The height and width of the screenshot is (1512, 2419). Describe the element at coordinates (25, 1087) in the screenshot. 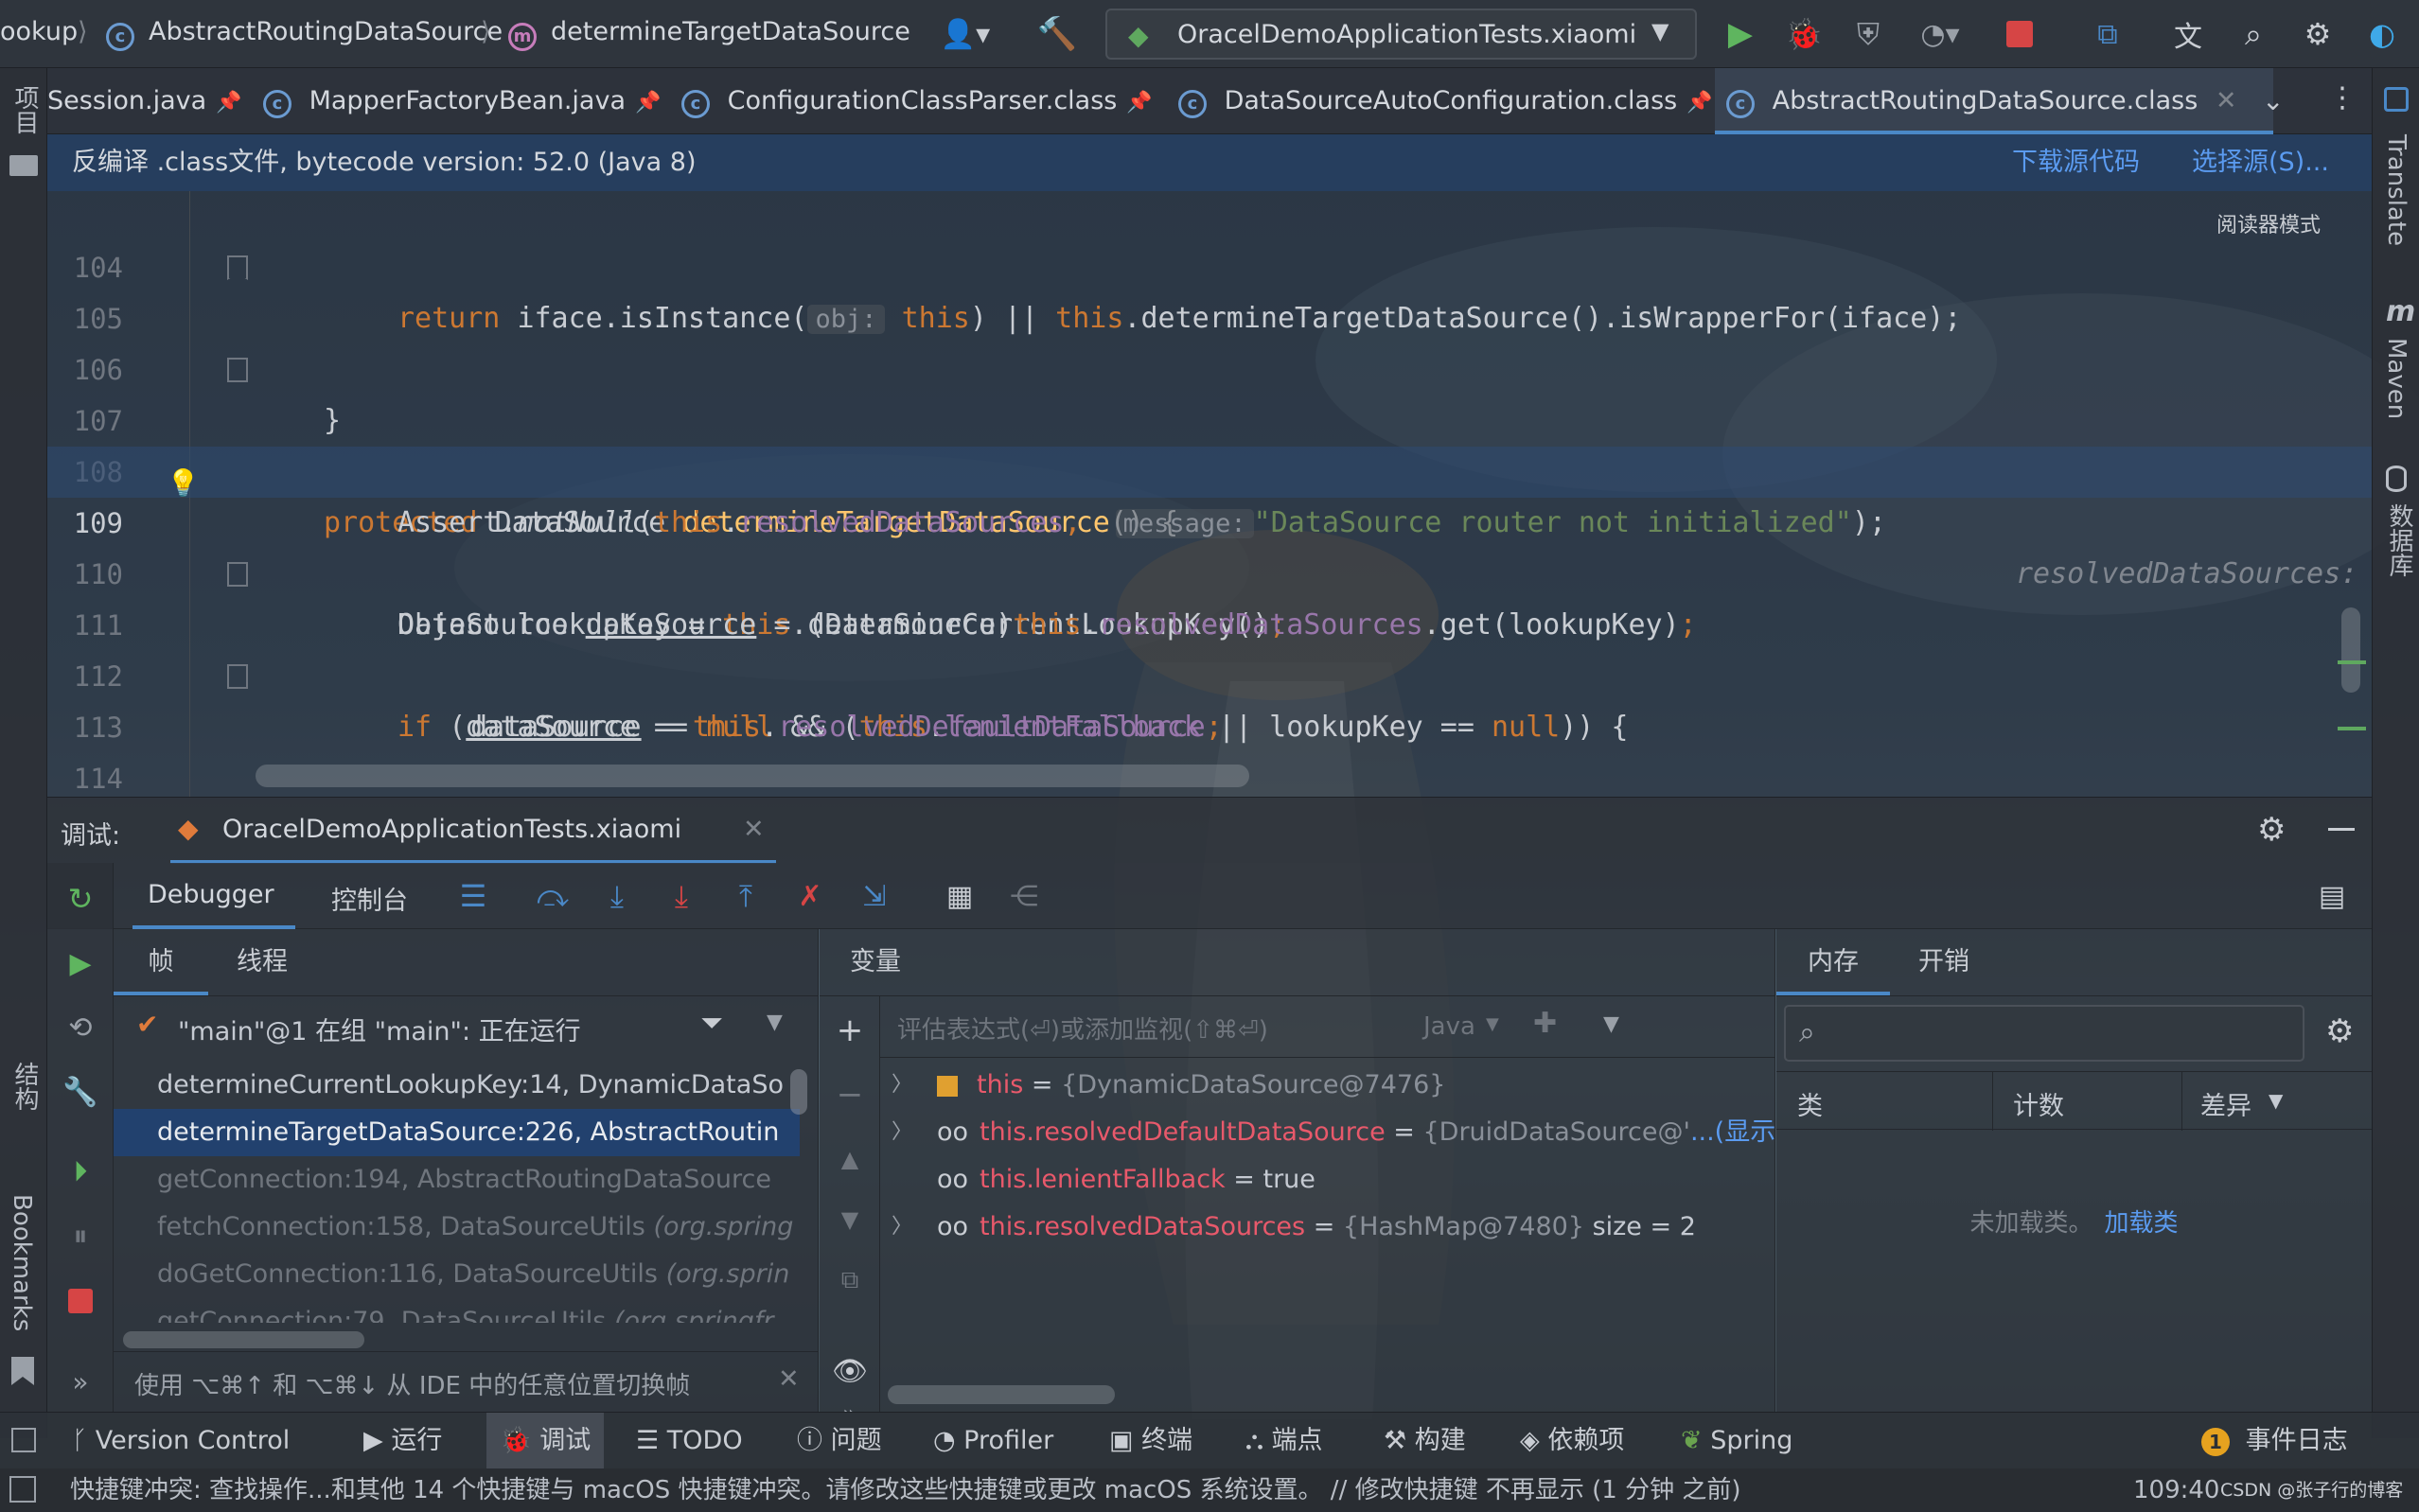

I see `structure-tool-button: 结构` at that location.